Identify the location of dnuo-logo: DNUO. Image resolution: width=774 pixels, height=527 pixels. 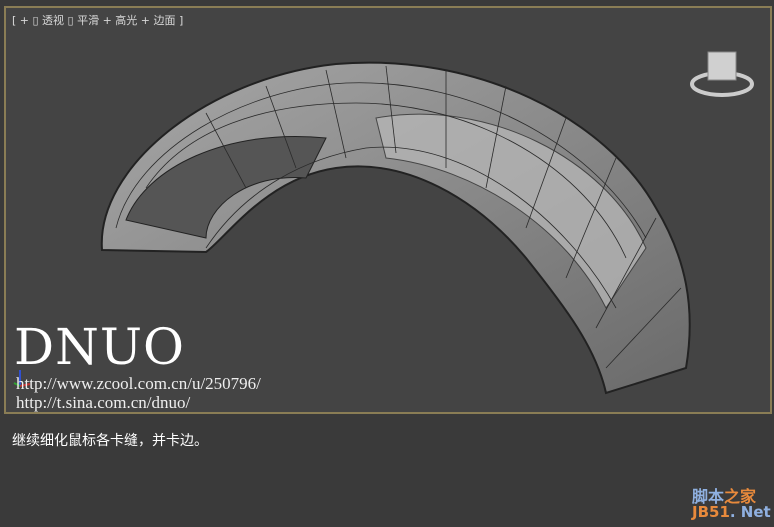
(99, 347).